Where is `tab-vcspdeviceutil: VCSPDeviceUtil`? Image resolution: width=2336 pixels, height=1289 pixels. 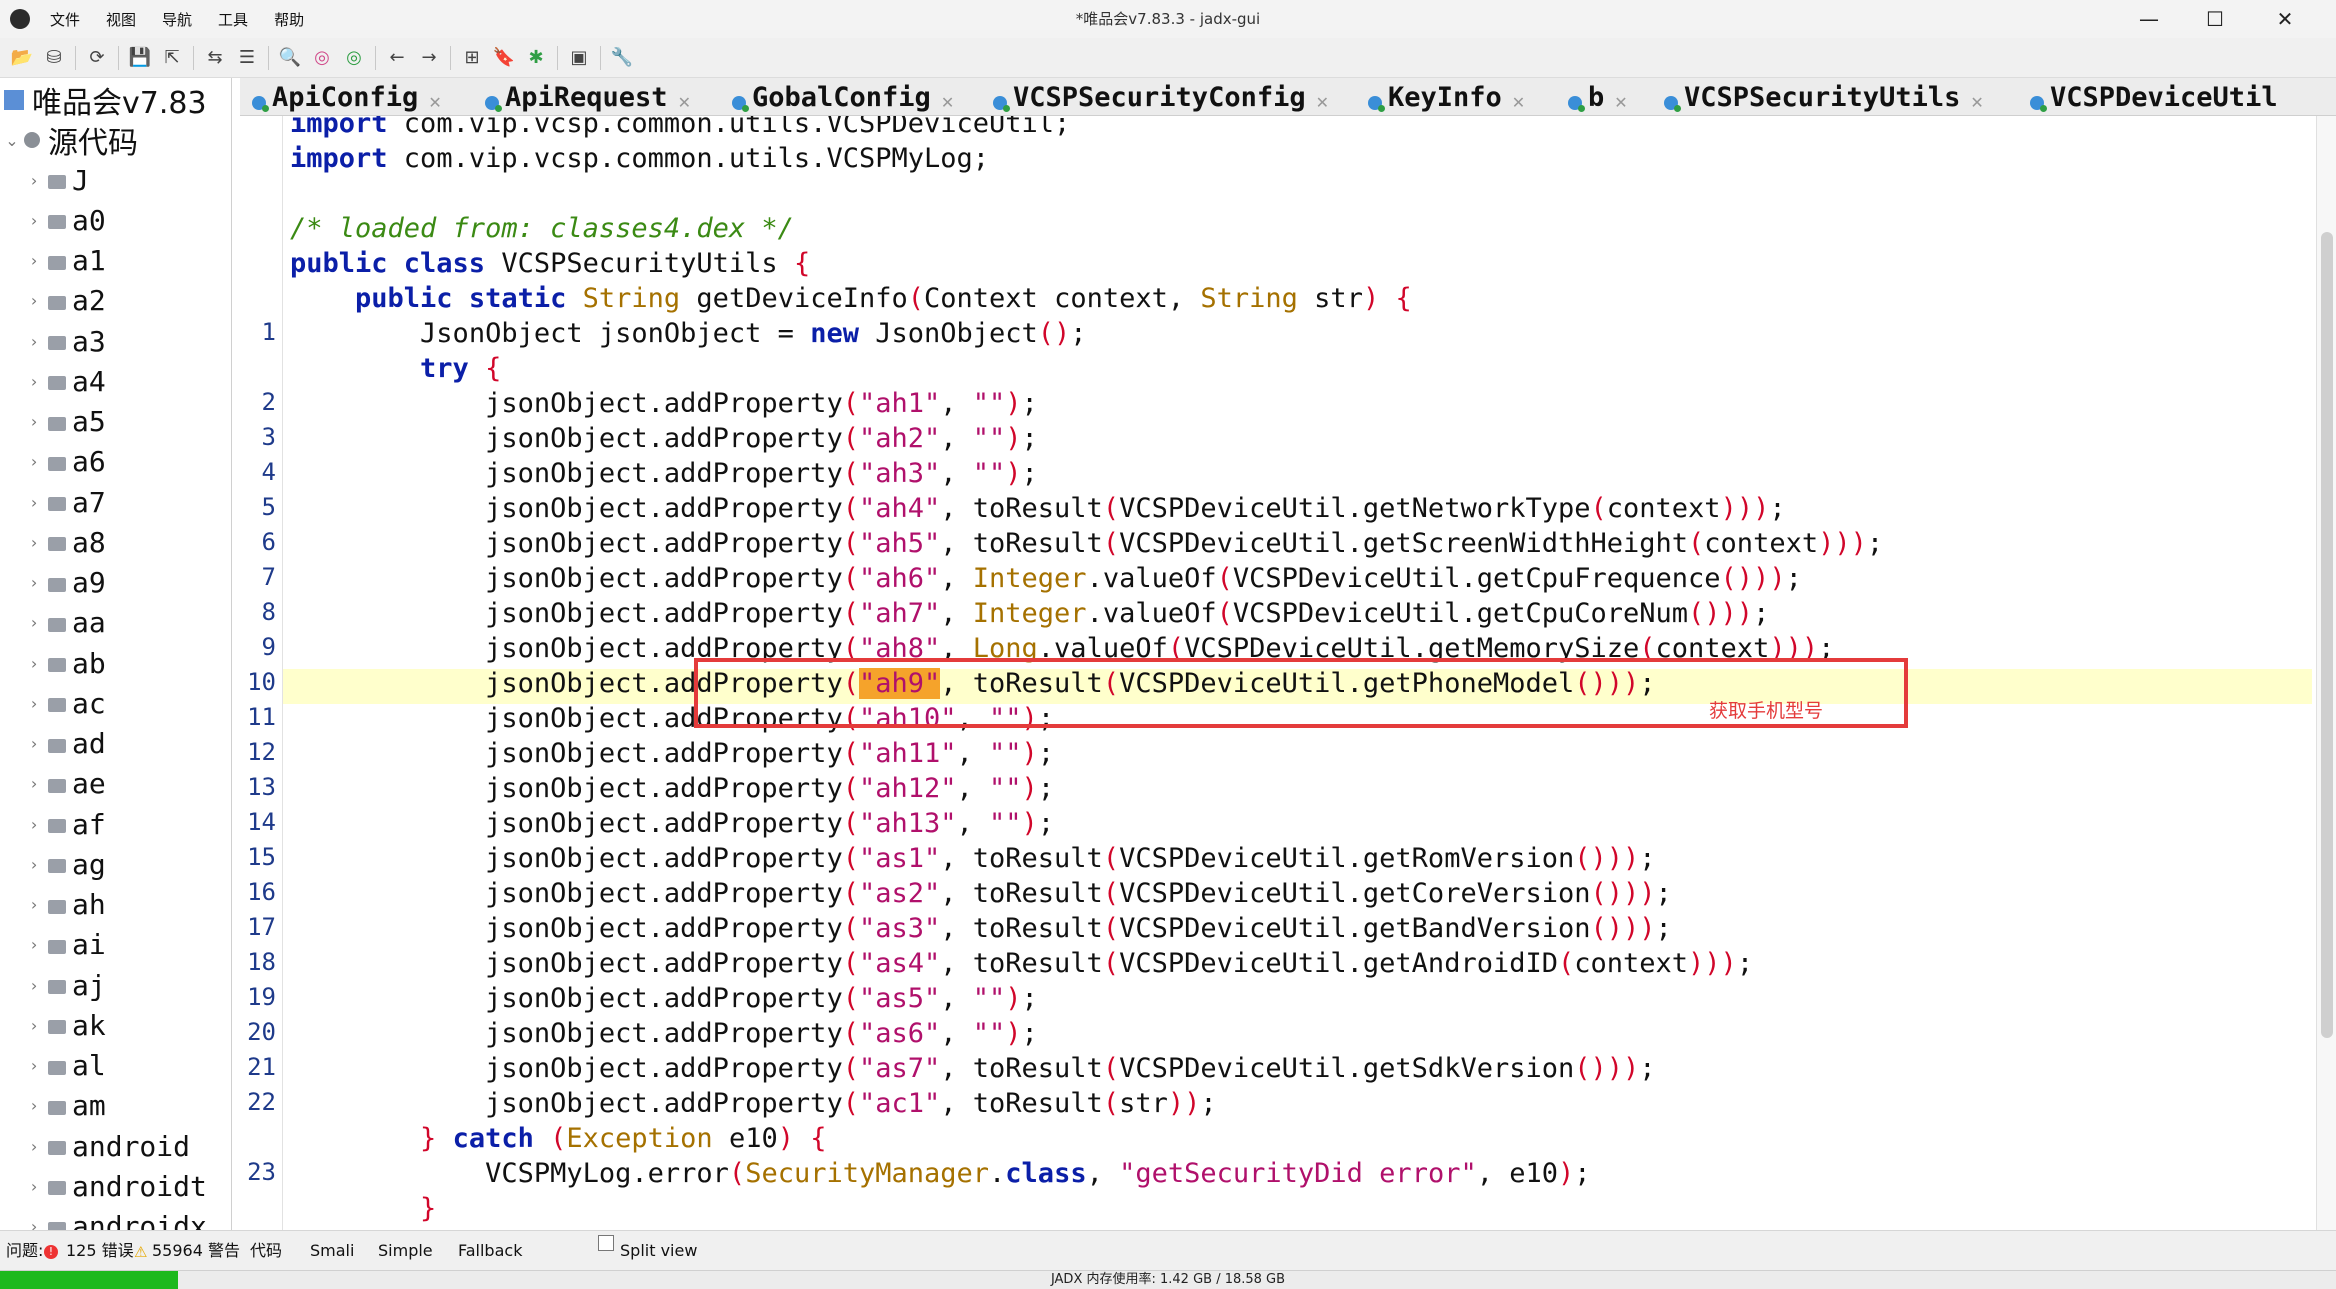
tab-vcspdeviceutil: VCSPDeviceUtil is located at coordinates (2154, 96).